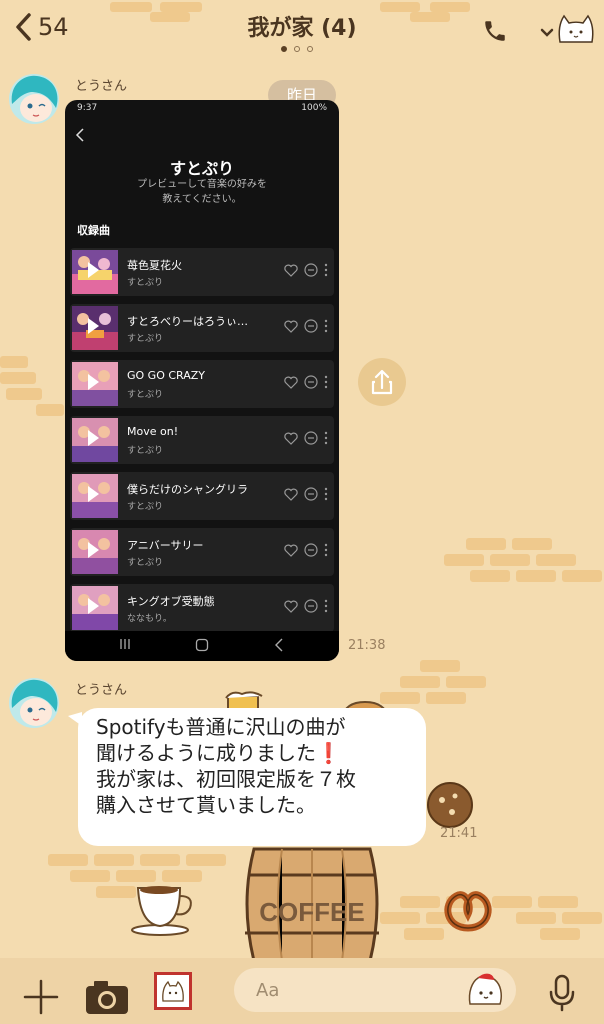  I want to click on section-heading: 収録曲, so click(93, 230).